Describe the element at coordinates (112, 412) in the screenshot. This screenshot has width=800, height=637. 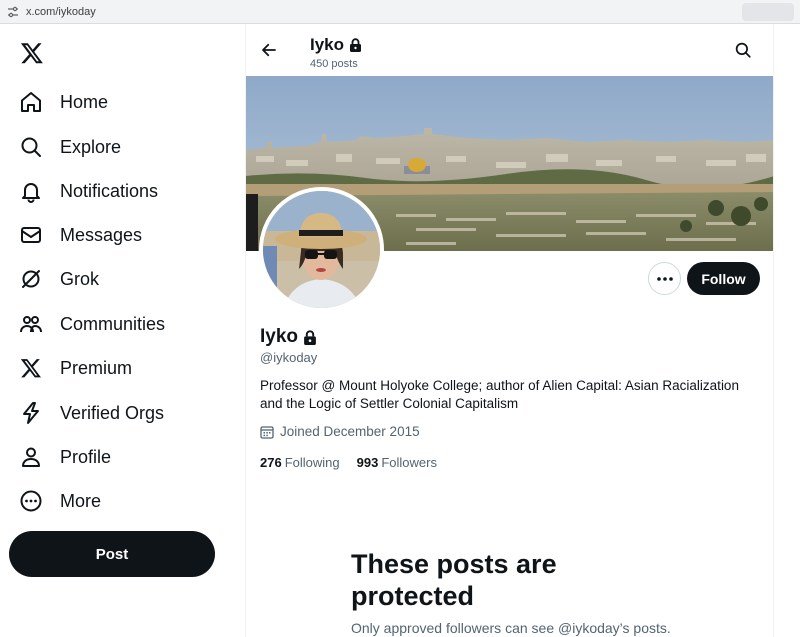
I see `sidebar-item-label: Verified Orgs` at that location.